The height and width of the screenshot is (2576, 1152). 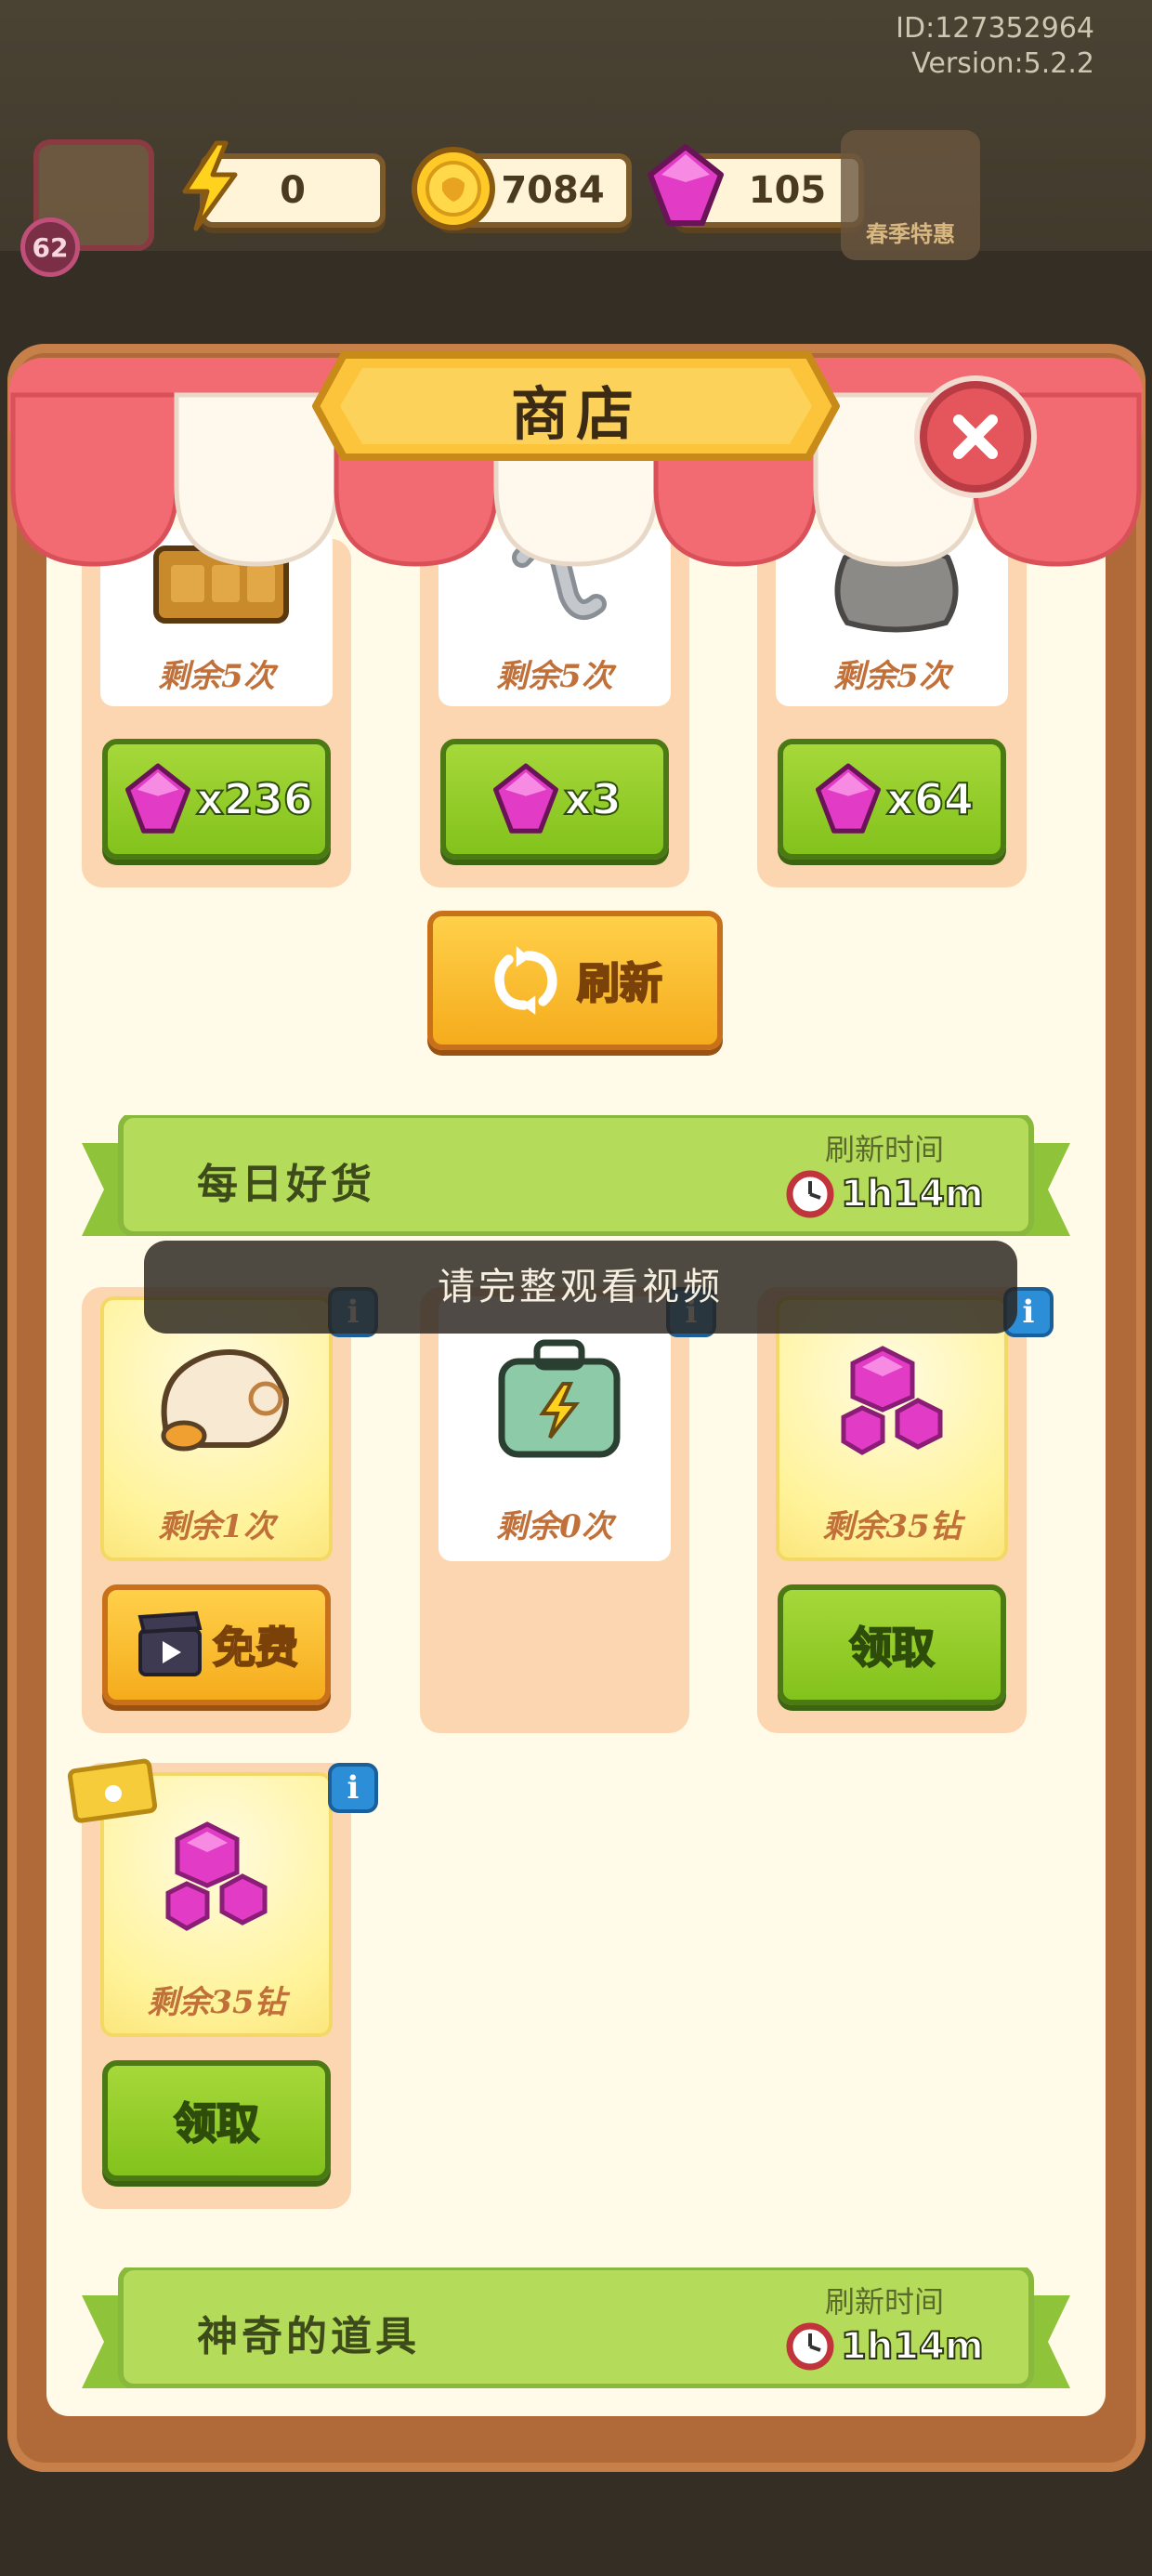 What do you see at coordinates (559, 1398) in the screenshot?
I see `energy-chest-icon` at bounding box center [559, 1398].